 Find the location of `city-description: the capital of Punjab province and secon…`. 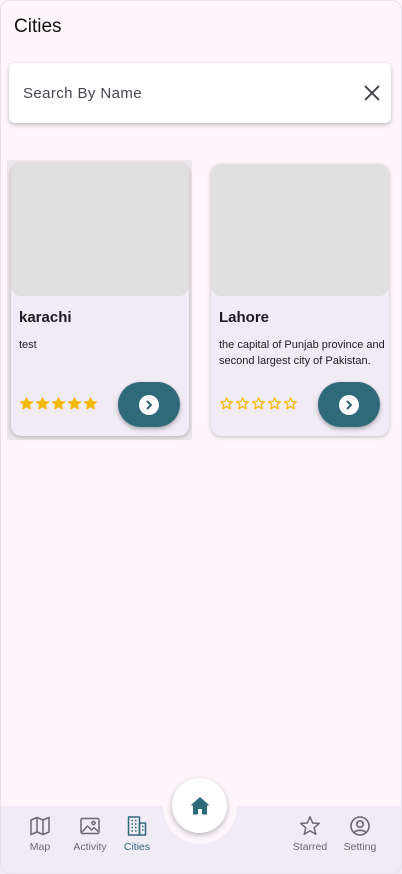

city-description: the capital of Punjab province and secon… is located at coordinates (302, 353).